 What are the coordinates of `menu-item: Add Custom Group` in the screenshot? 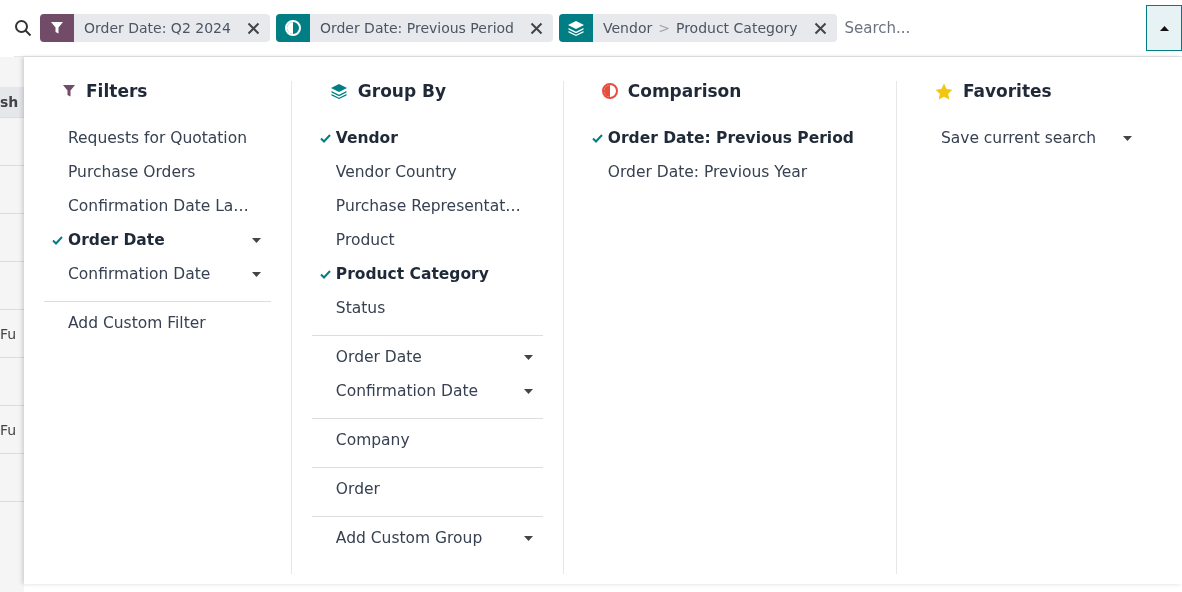 It's located at (427, 538).